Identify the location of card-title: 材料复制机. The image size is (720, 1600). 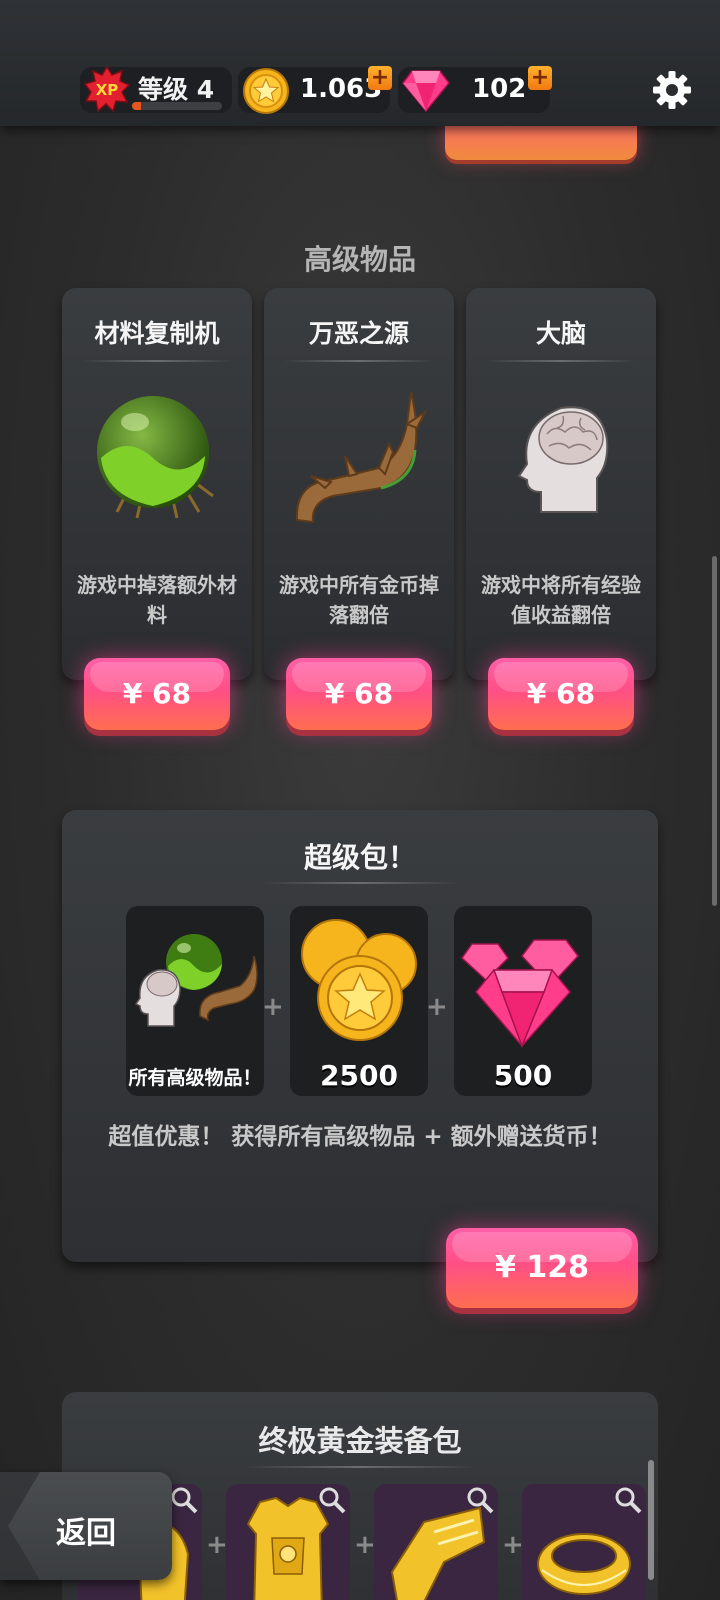
(157, 333).